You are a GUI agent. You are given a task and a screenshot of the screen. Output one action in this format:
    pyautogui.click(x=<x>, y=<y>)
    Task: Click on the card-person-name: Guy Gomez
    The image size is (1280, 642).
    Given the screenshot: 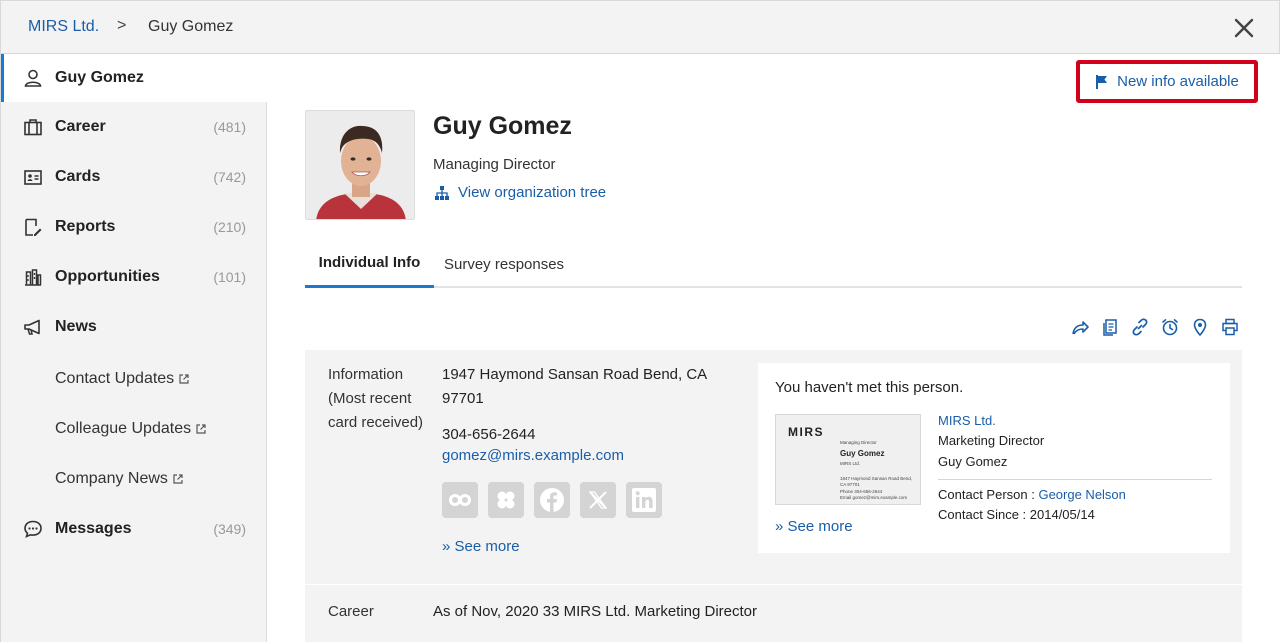 What is the action you would take?
    pyautogui.click(x=973, y=461)
    